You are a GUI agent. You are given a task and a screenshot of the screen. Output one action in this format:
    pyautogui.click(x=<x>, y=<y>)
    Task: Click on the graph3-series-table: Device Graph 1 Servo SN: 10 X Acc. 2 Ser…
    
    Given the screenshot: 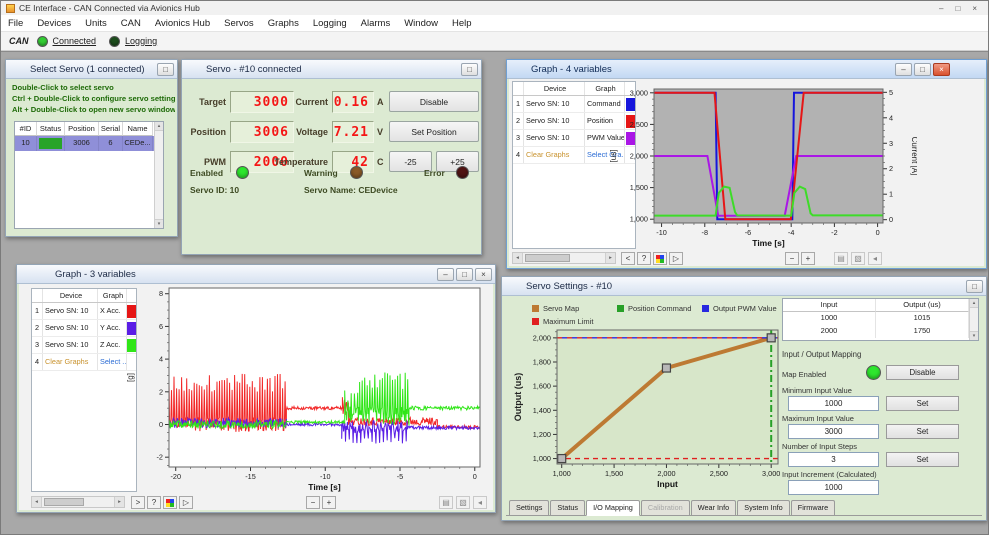 What is the action you would take?
    pyautogui.click(x=84, y=390)
    